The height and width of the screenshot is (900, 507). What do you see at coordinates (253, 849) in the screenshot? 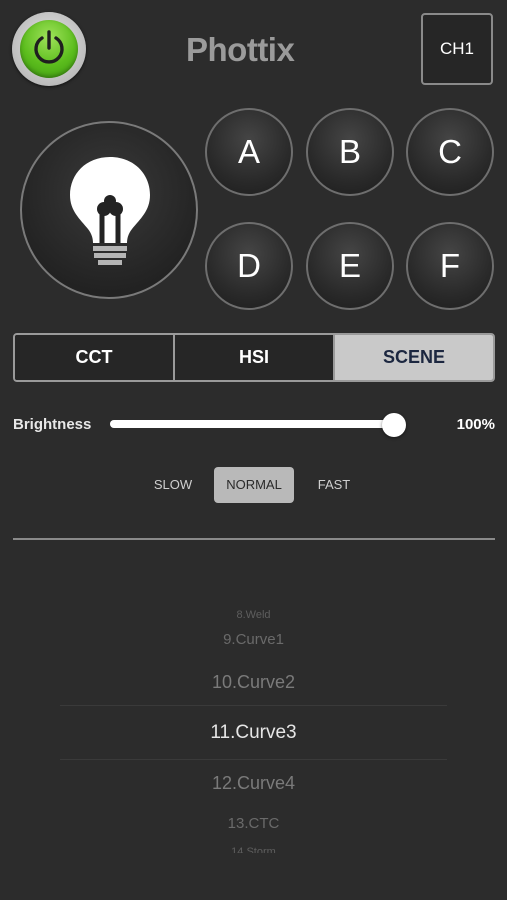
I see `scene-item: 14.Storm` at bounding box center [253, 849].